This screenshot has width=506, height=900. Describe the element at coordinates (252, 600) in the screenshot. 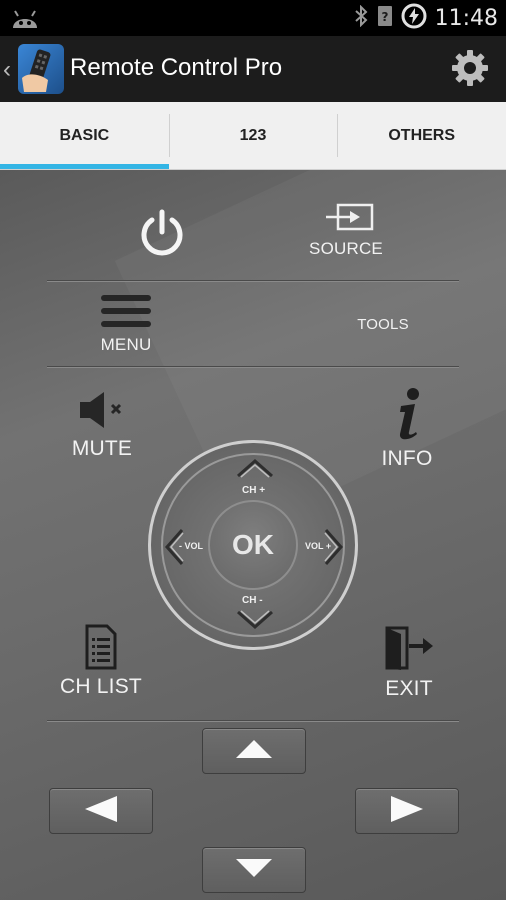

I see `channel-down-label: CH -` at that location.